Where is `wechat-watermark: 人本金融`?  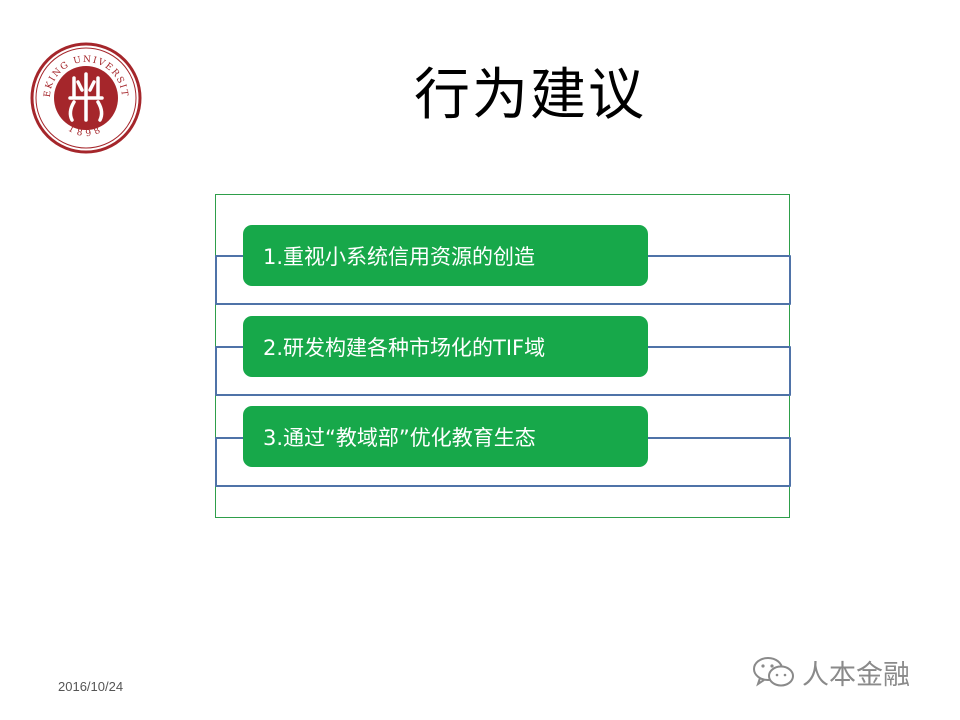
wechat-watermark: 人本金融 is located at coordinates (831, 672).